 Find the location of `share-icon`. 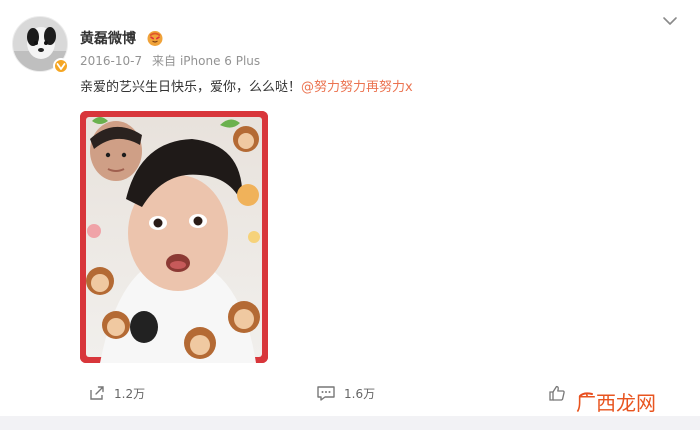

share-icon is located at coordinates (97, 393).